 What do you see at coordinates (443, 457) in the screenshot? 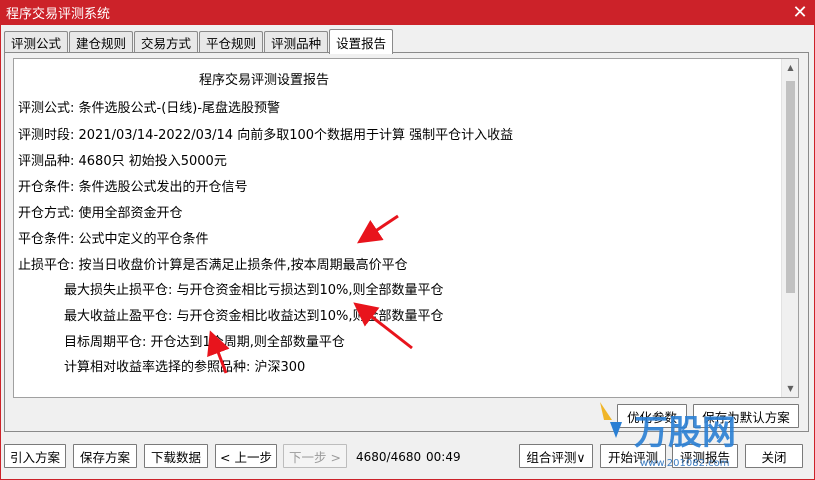
I see `elapsed-time: 00:49` at bounding box center [443, 457].